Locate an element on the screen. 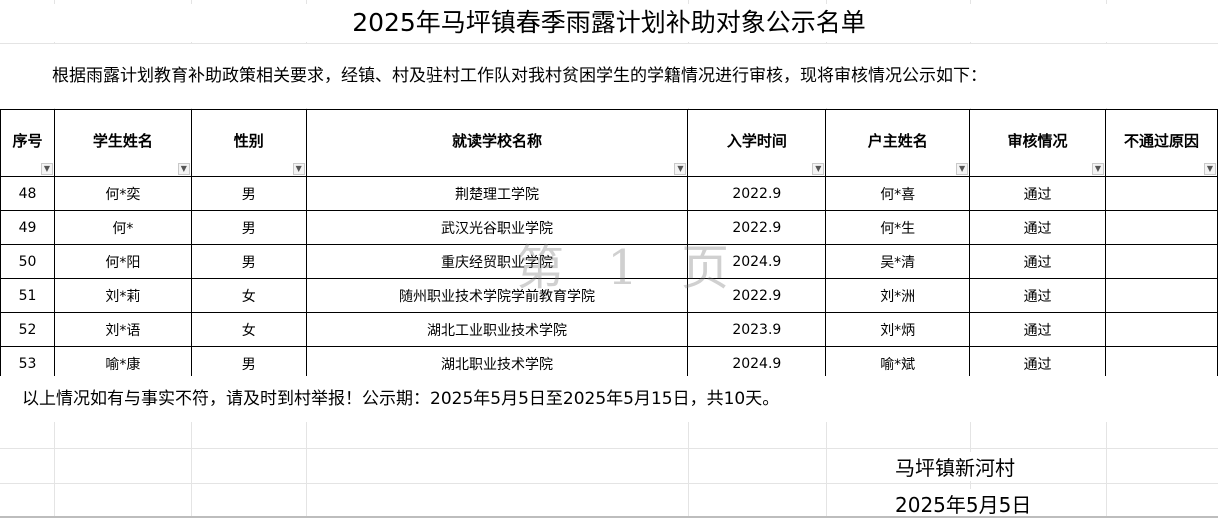  signature-org: 马坪镇新河村 is located at coordinates (955, 466).